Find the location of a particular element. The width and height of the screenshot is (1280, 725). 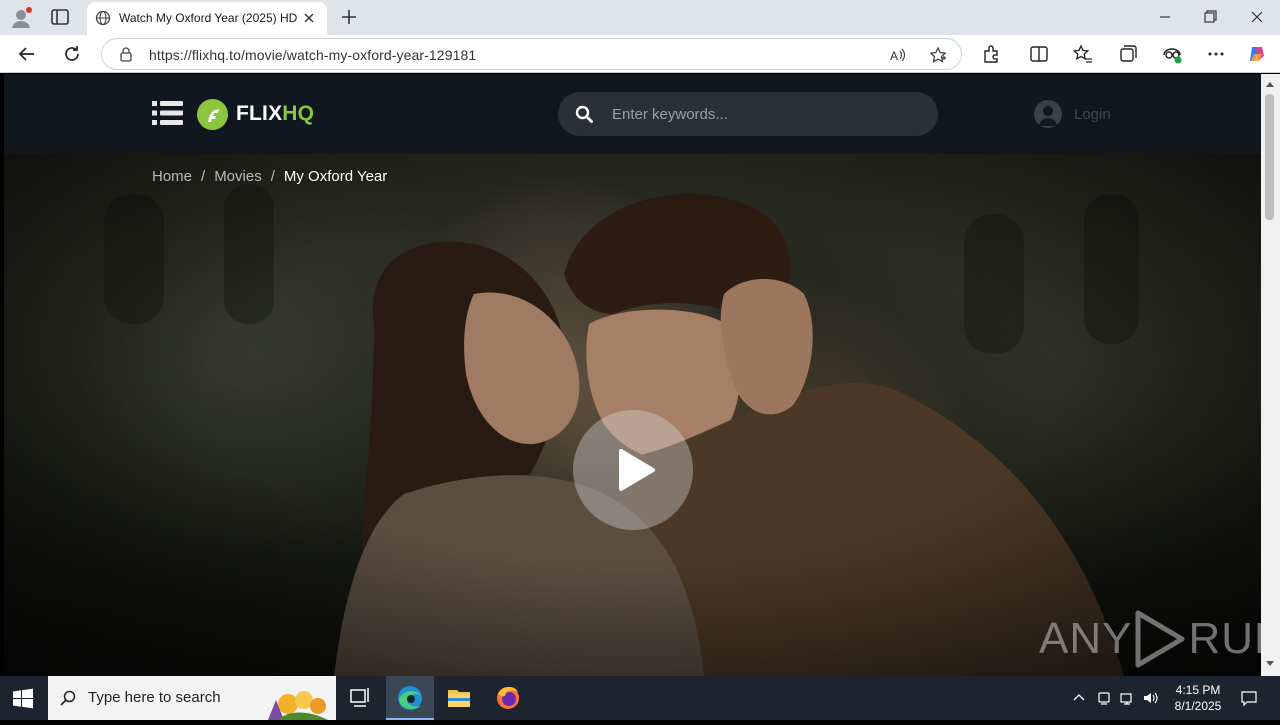

watermark-text-right: RUN is located at coordinates (1224, 638).